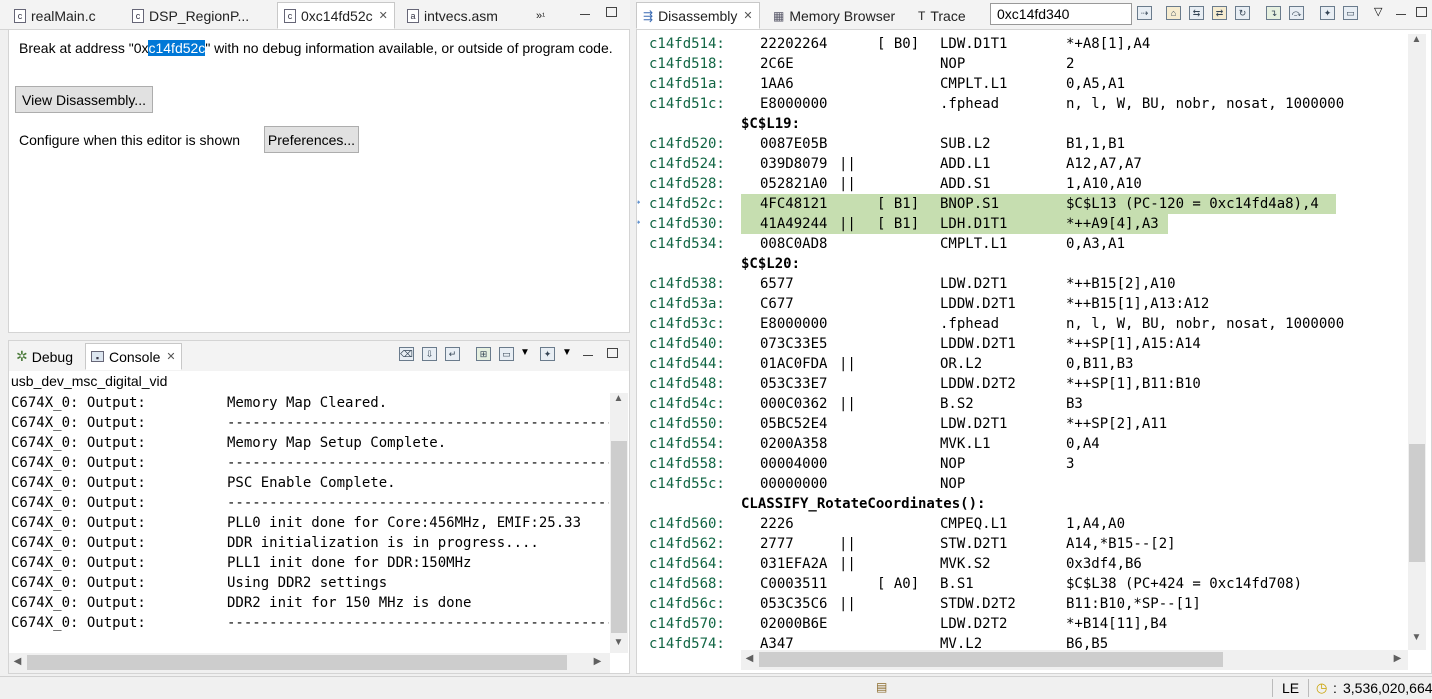 This screenshot has height=699, width=1432. Describe the element at coordinates (687, 564) in the screenshot. I see `disassembly-addr: c14fd564:` at that location.